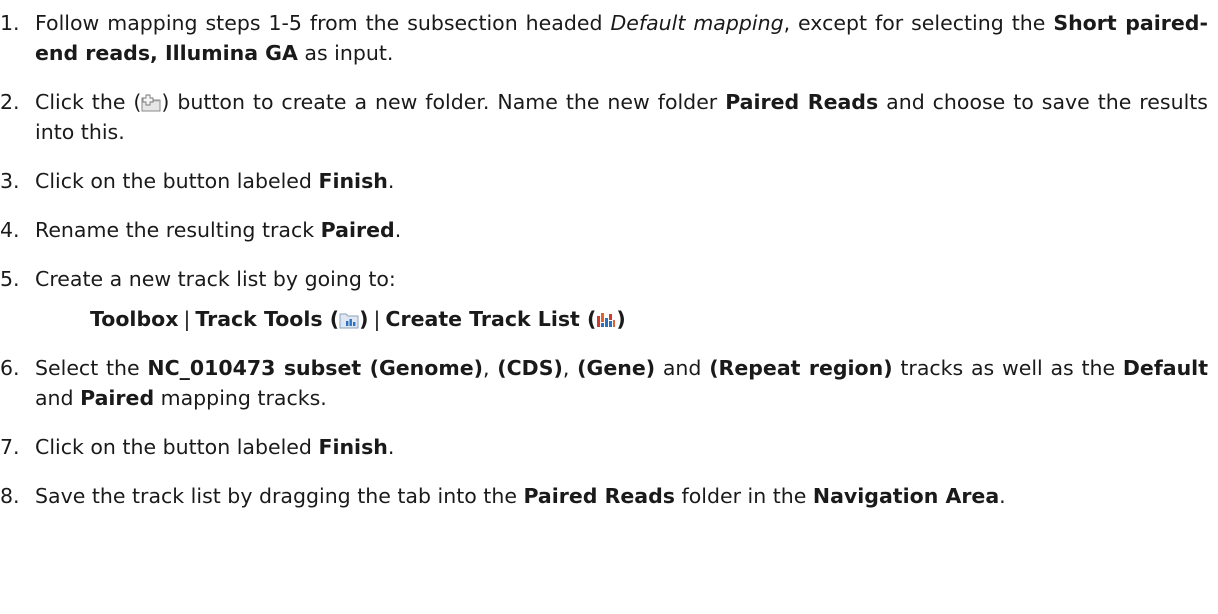 The width and height of the screenshot is (1218, 614). Describe the element at coordinates (10, 181) in the screenshot. I see `step-number: 3.` at that location.